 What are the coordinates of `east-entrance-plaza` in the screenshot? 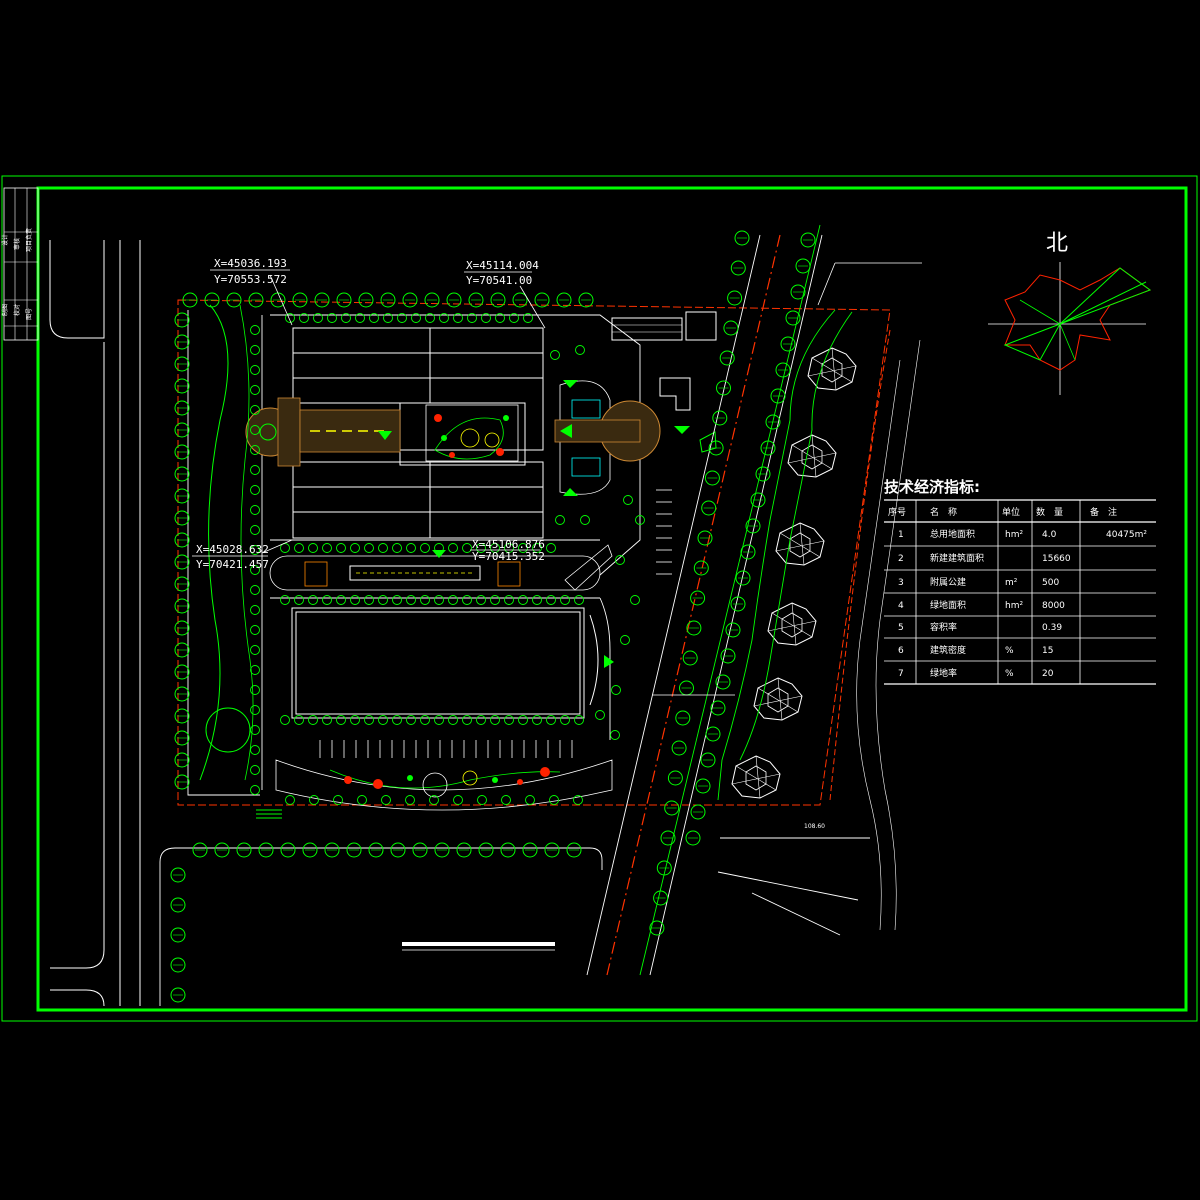 It's located at (622, 438).